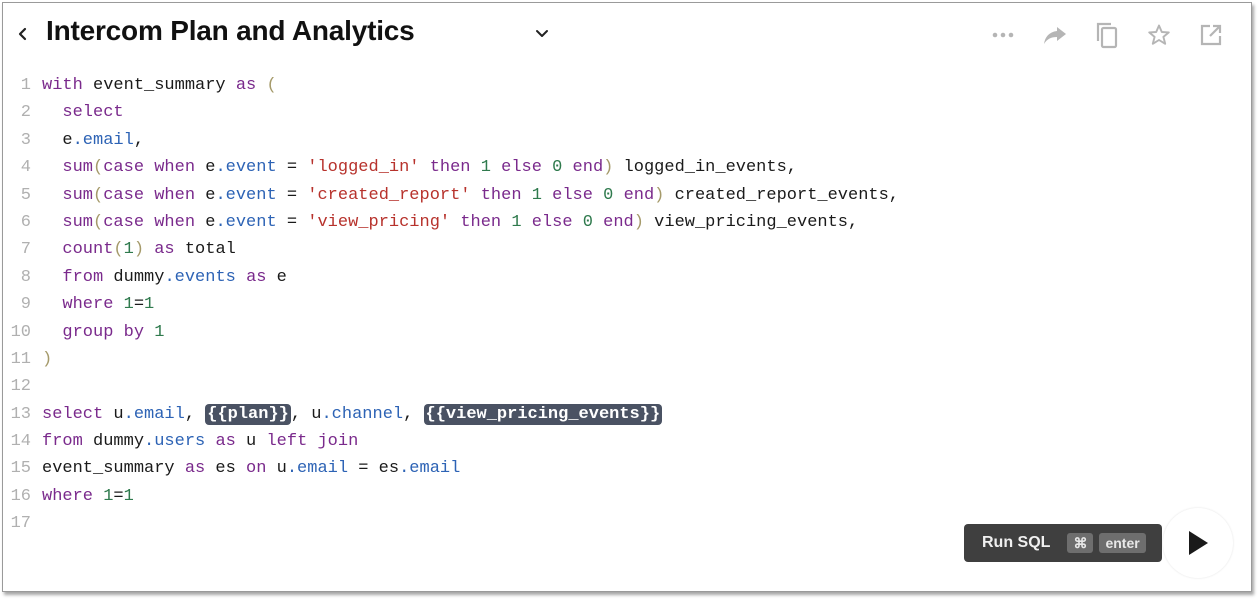 The image size is (1258, 600). Describe the element at coordinates (1016, 542) in the screenshot. I see `run-sql-label: Run SQL` at that location.